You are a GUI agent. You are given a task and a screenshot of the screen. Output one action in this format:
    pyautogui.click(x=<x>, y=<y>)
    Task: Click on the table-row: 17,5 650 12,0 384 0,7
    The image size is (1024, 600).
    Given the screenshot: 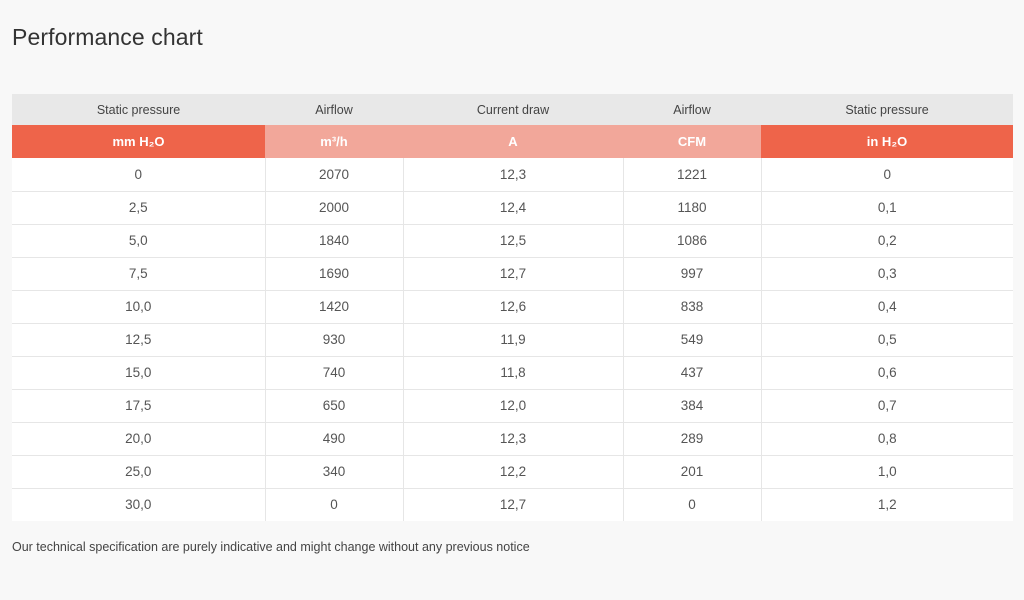 What is the action you would take?
    pyautogui.click(x=512, y=406)
    